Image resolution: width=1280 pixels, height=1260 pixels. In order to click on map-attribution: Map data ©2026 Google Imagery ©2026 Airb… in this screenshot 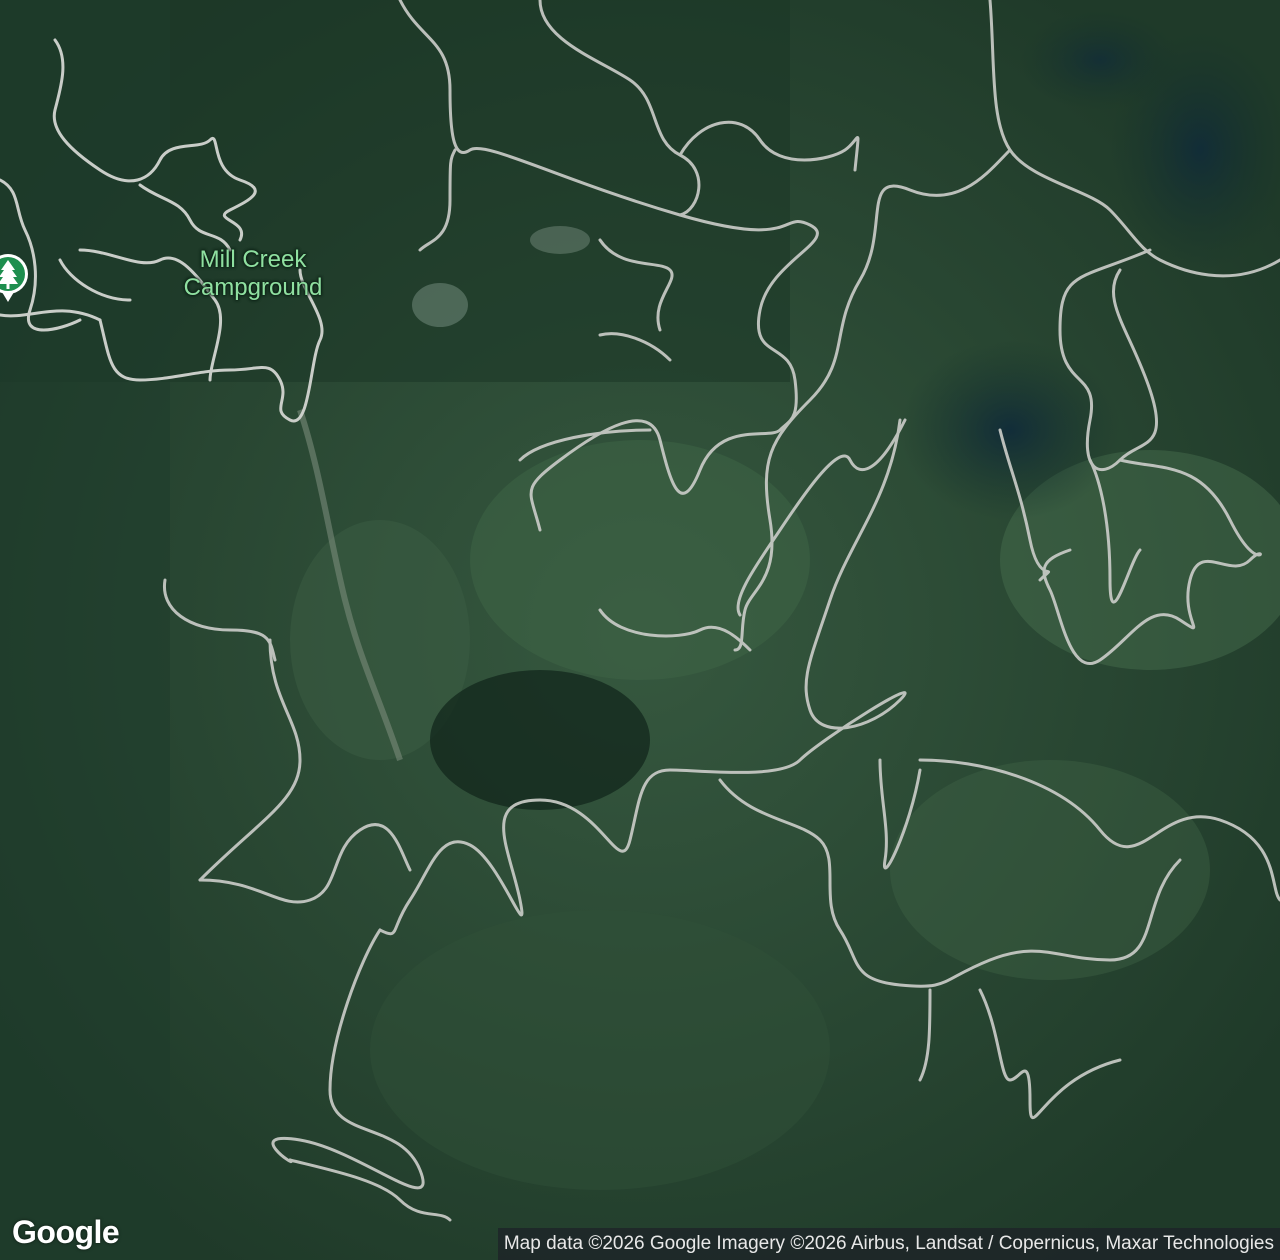, I will do `click(888, 1244)`.